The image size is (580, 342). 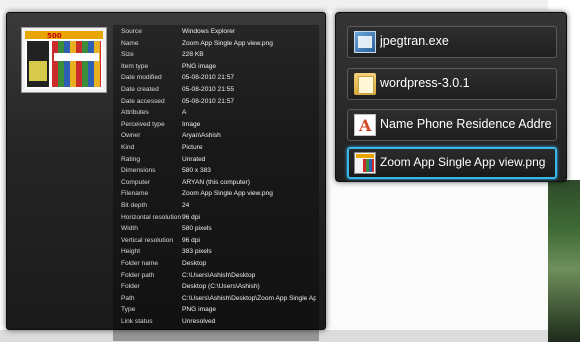 What do you see at coordinates (151, 217) in the screenshot?
I see `property-key: Horizontal resolution` at bounding box center [151, 217].